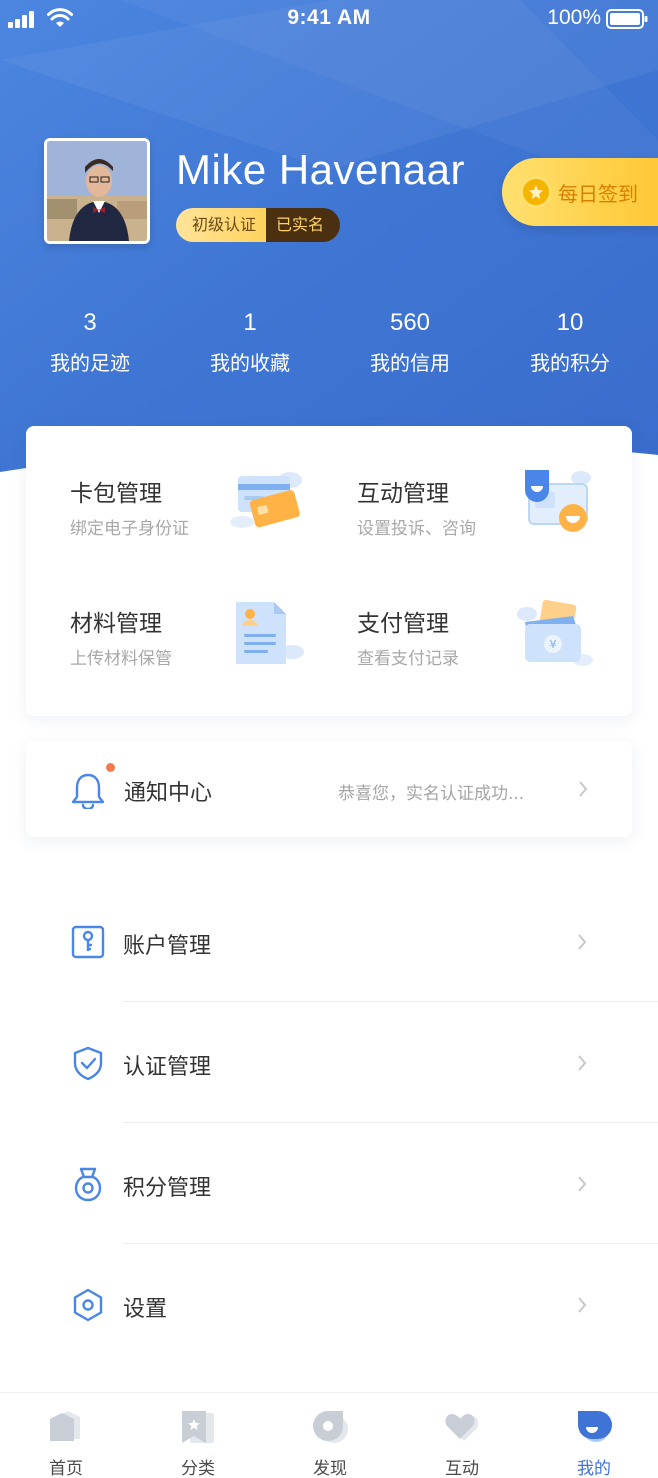 Image resolution: width=658 pixels, height=1478 pixels. Describe the element at coordinates (555, 633) in the screenshot. I see `payment-wallet-illustration: ¥` at that location.